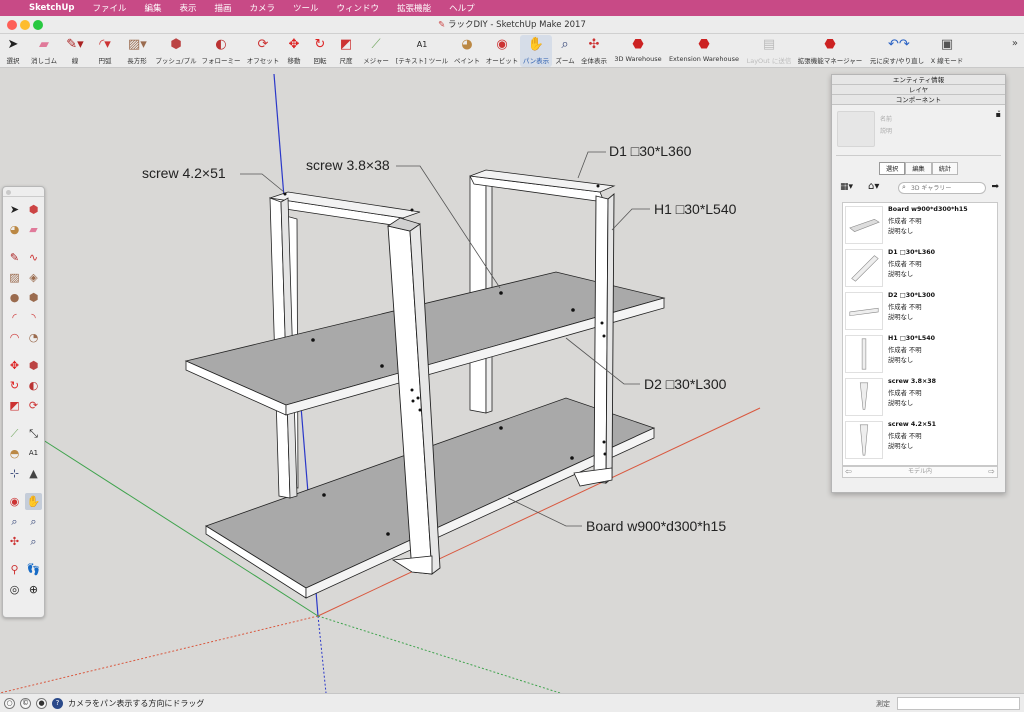 This screenshot has height=712, width=1024. Describe the element at coordinates (376, 51) in the screenshot. I see `tool-tape-measure: ⟋ メジャー` at that location.